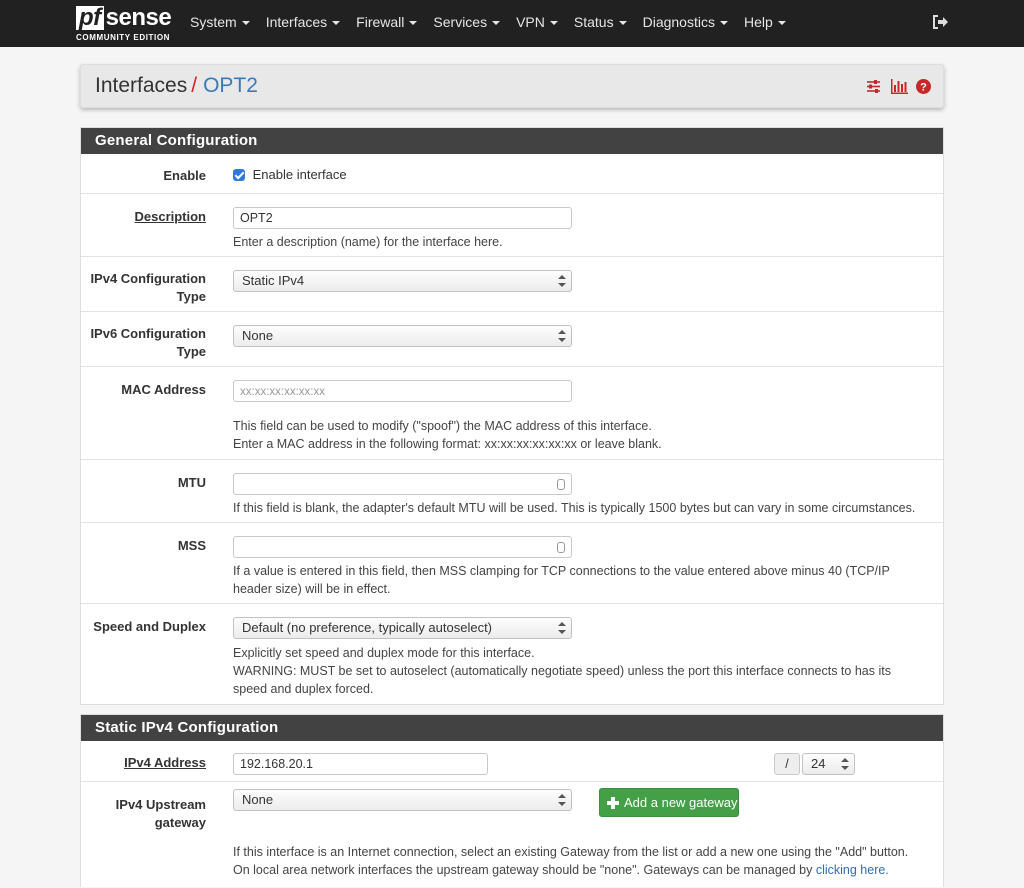  I want to click on ipv4-address-label: IPv4 Address, so click(165, 762).